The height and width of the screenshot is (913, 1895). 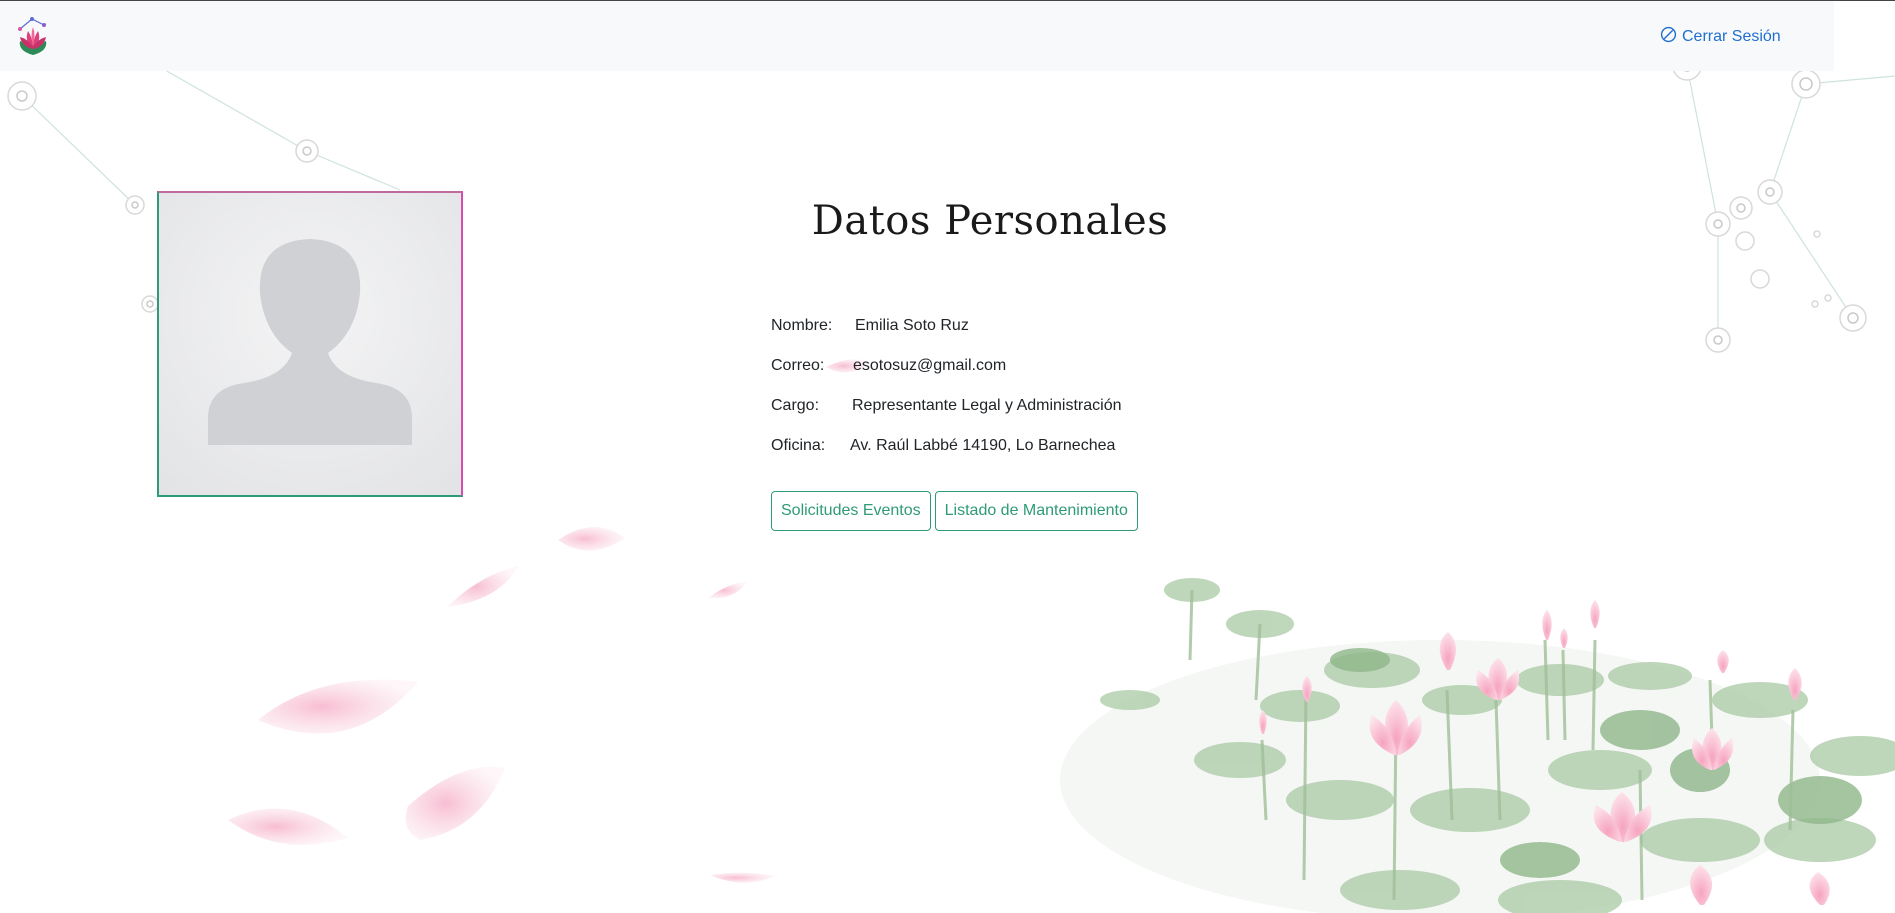 I want to click on solicitudes-eventos-button: Solicitudes Eventos, so click(x=851, y=511).